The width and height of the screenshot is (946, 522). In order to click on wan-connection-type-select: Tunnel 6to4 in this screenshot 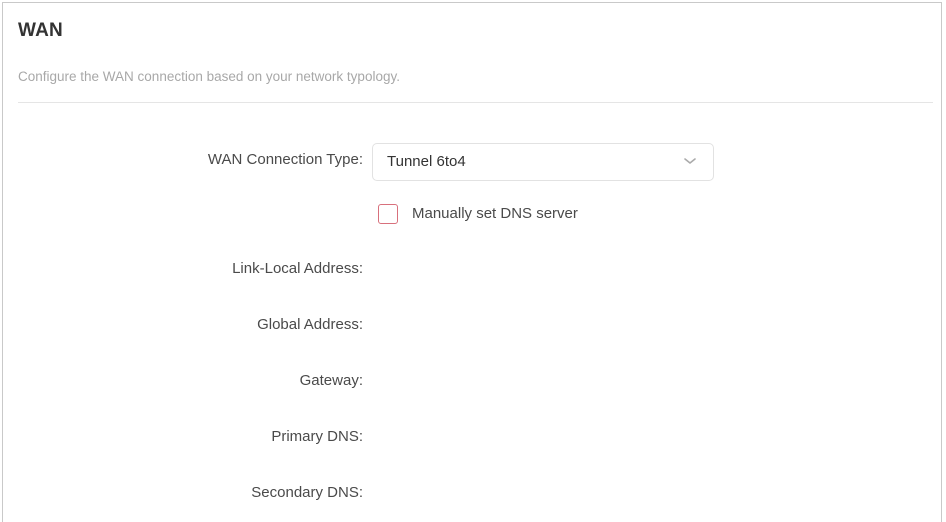, I will do `click(543, 162)`.